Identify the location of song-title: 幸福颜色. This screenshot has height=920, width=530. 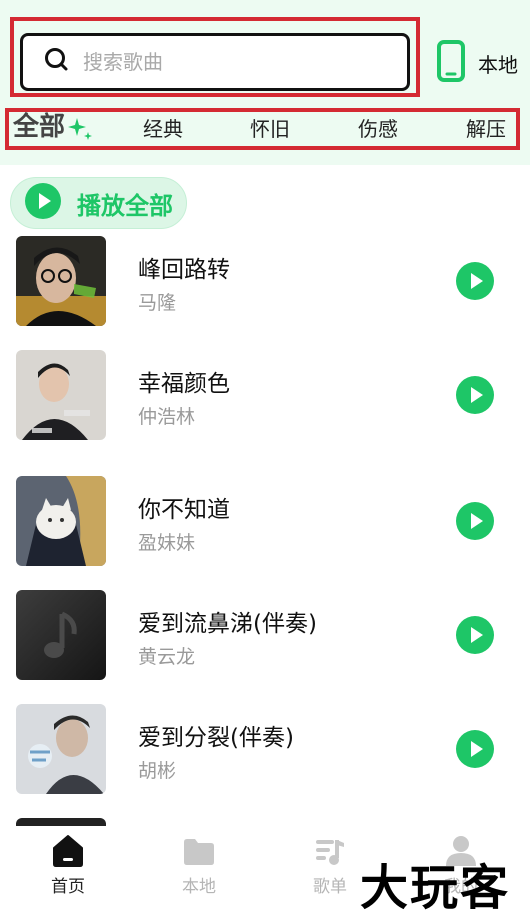
(184, 384).